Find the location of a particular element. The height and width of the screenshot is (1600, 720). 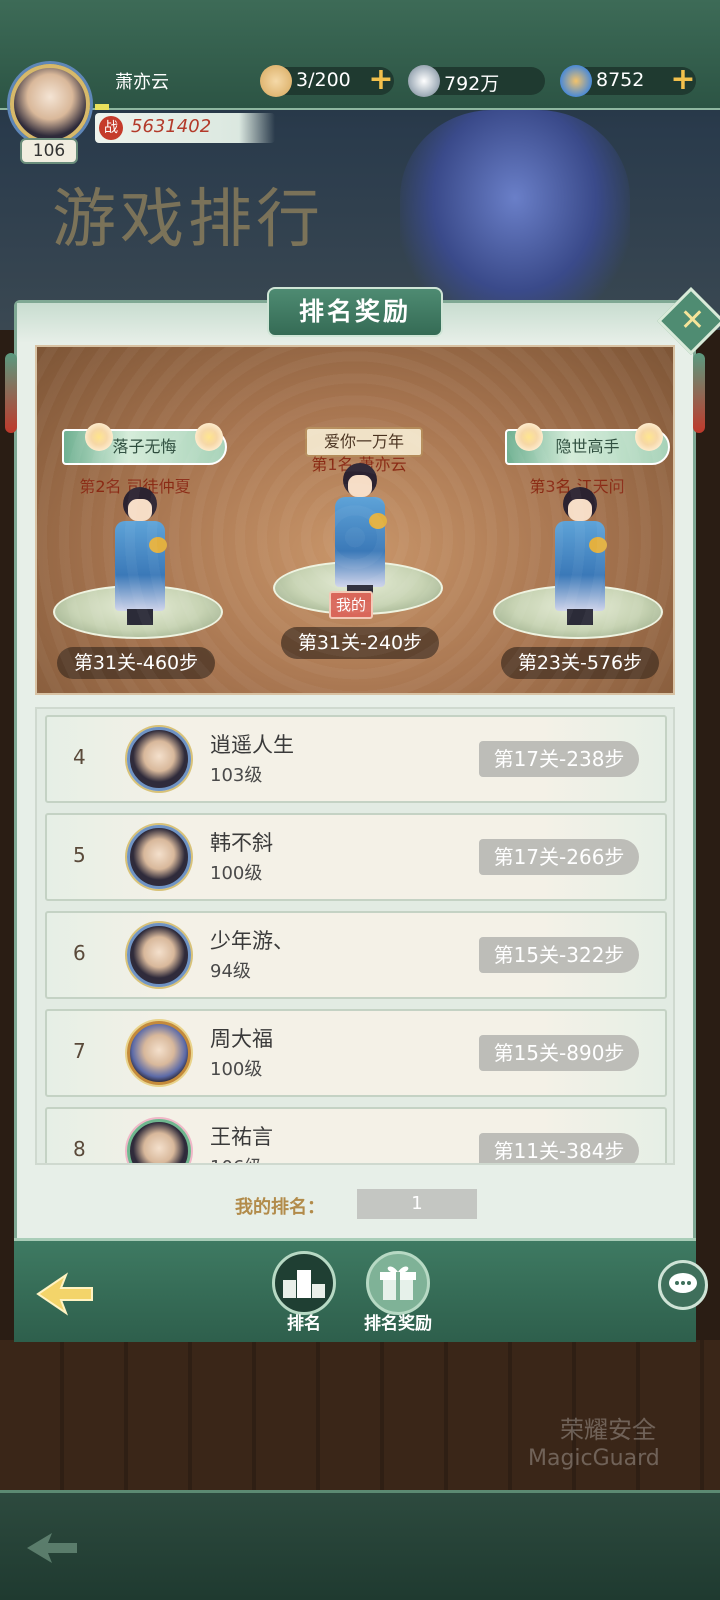

chat-button is located at coordinates (683, 1285).